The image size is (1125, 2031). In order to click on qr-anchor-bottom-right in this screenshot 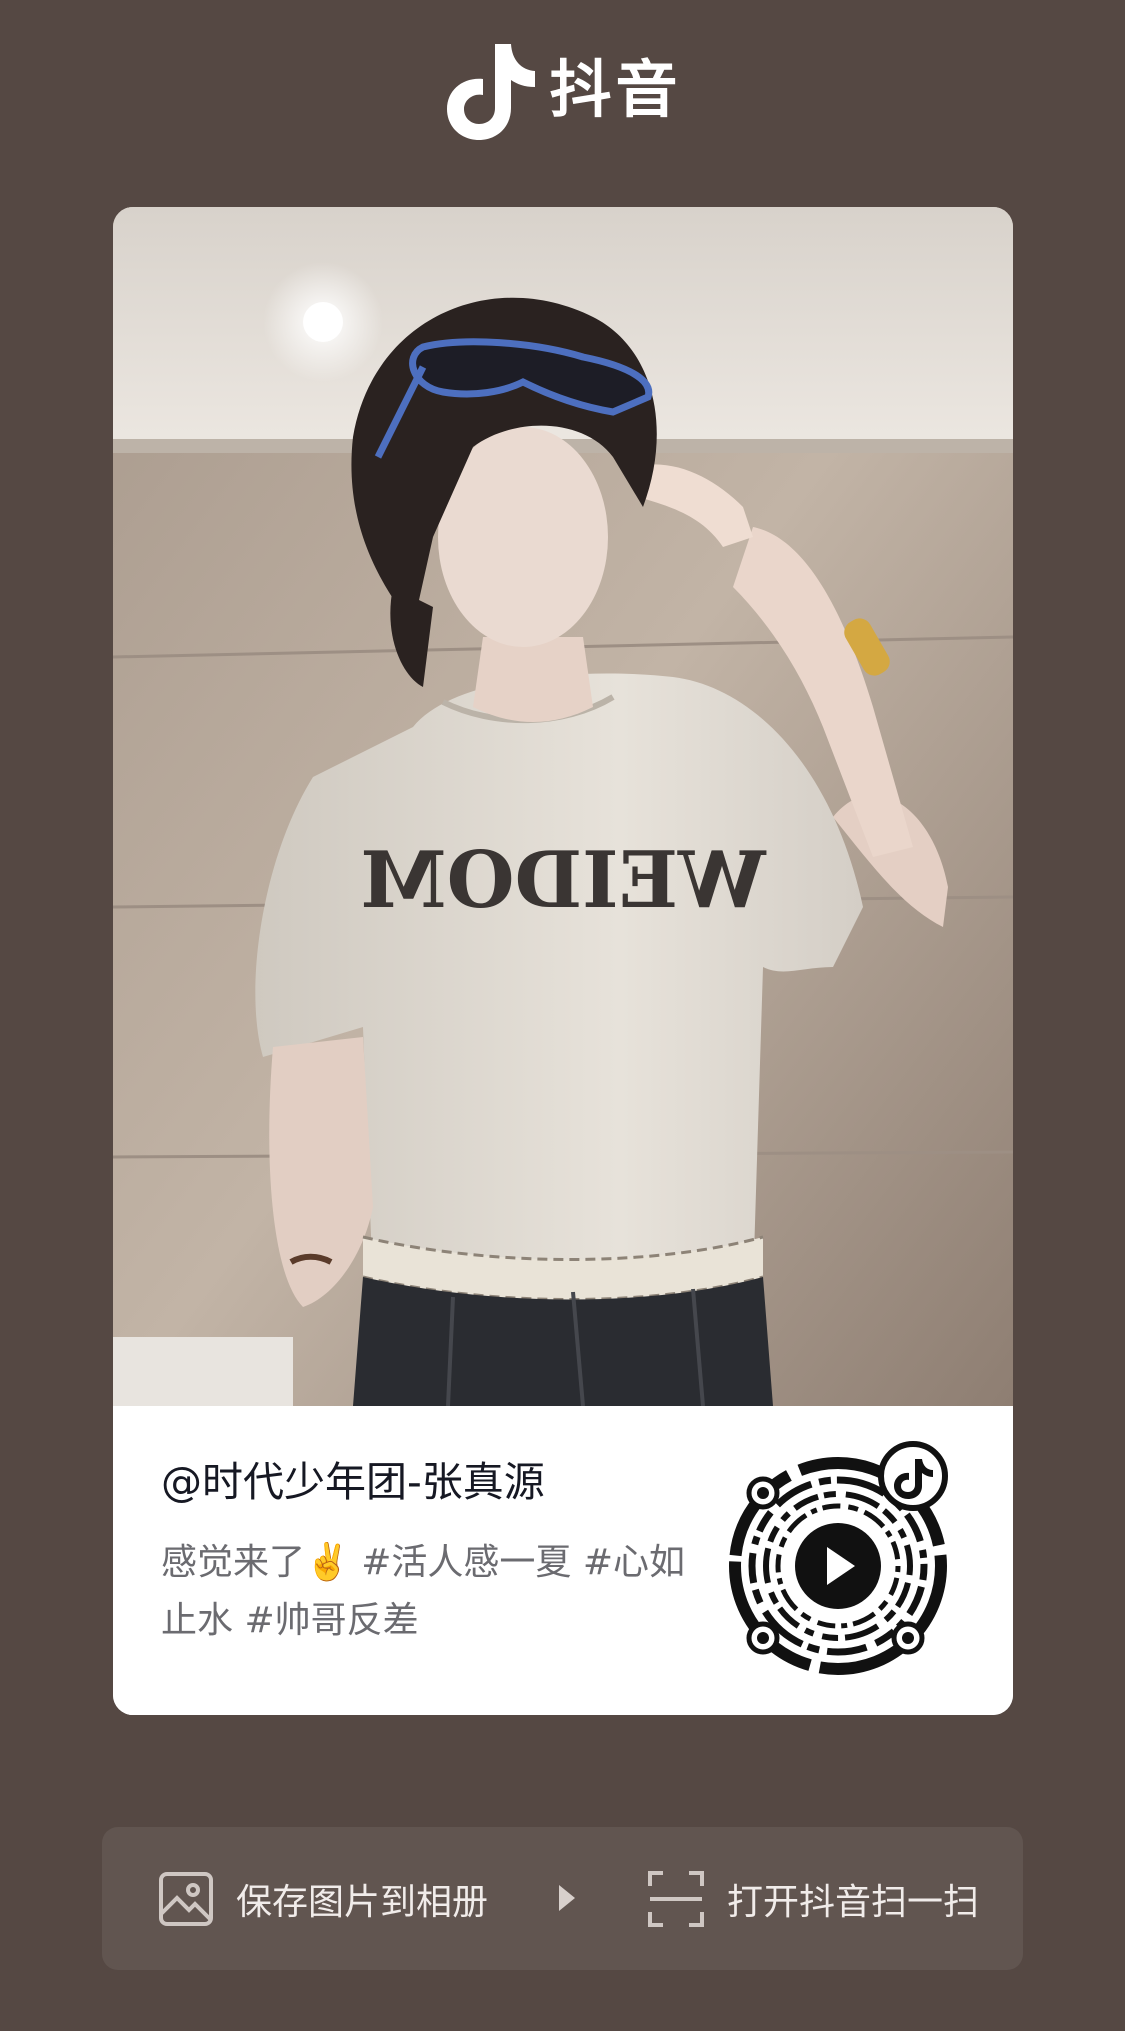, I will do `click(908, 1638)`.